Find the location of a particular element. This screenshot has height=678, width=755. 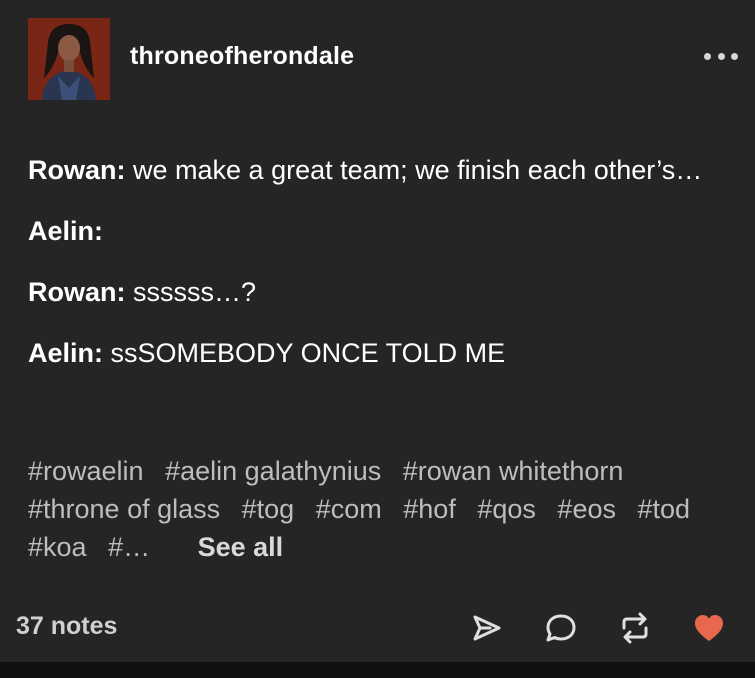

tag-link: #rowan whitethorn is located at coordinates (513, 471).